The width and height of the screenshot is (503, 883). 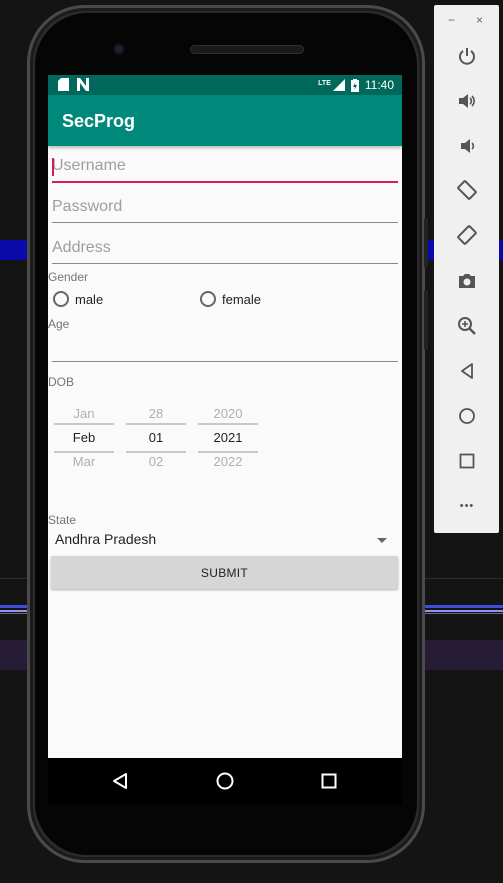 I want to click on overview-square-icon, so click(x=329, y=781).